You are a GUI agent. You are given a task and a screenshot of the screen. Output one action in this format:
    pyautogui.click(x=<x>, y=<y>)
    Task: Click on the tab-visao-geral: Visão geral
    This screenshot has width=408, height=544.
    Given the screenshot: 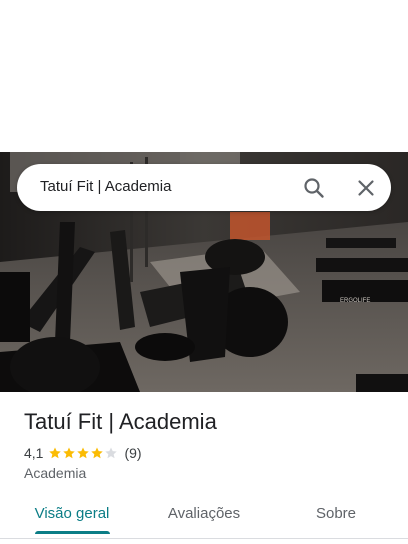 What is the action you would take?
    pyautogui.click(x=72, y=516)
    